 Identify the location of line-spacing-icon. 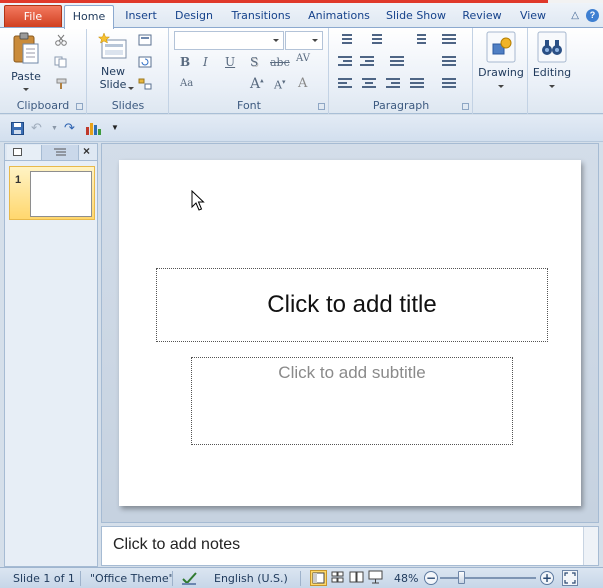
(419, 40).